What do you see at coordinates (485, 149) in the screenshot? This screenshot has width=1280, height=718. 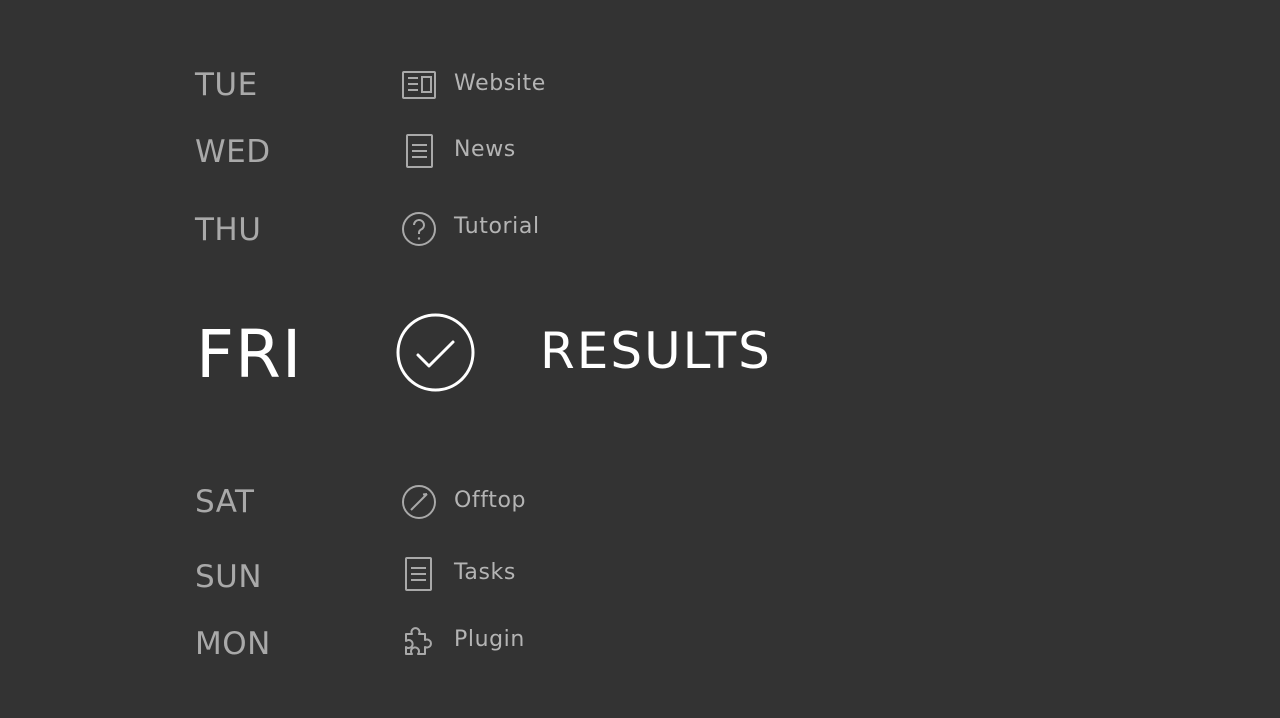 I see `topic-label: News` at bounding box center [485, 149].